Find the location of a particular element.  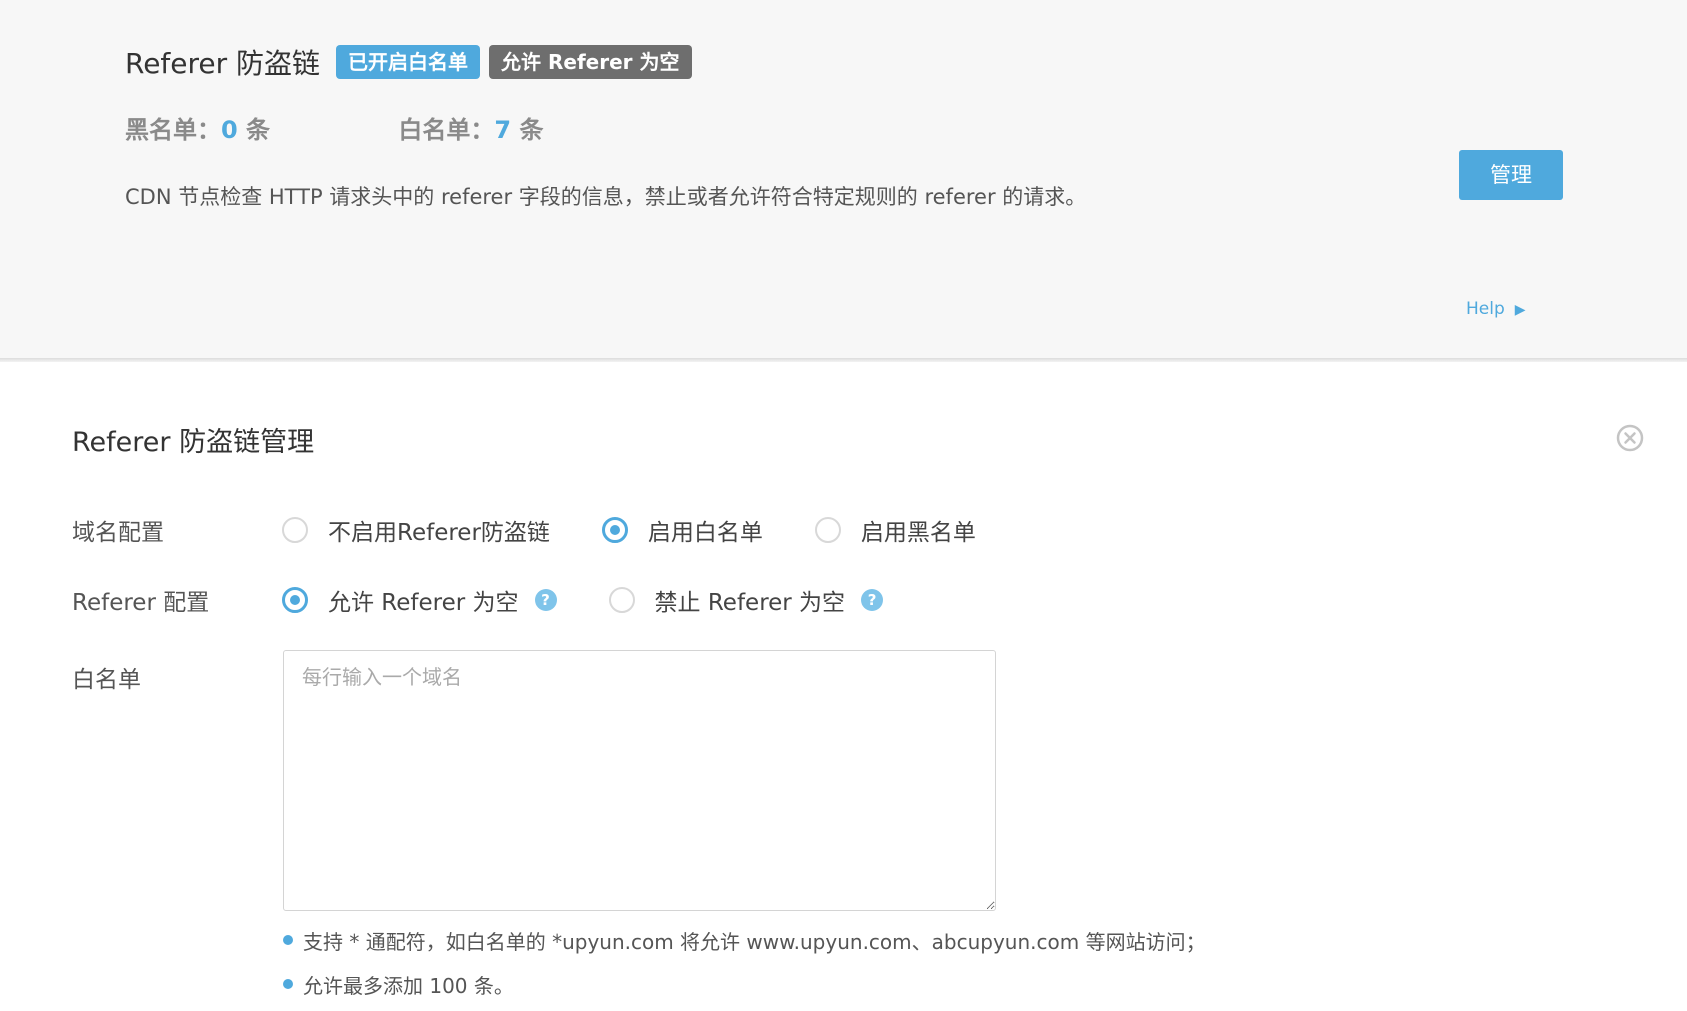

radio-deny-empty is located at coordinates (621, 600).